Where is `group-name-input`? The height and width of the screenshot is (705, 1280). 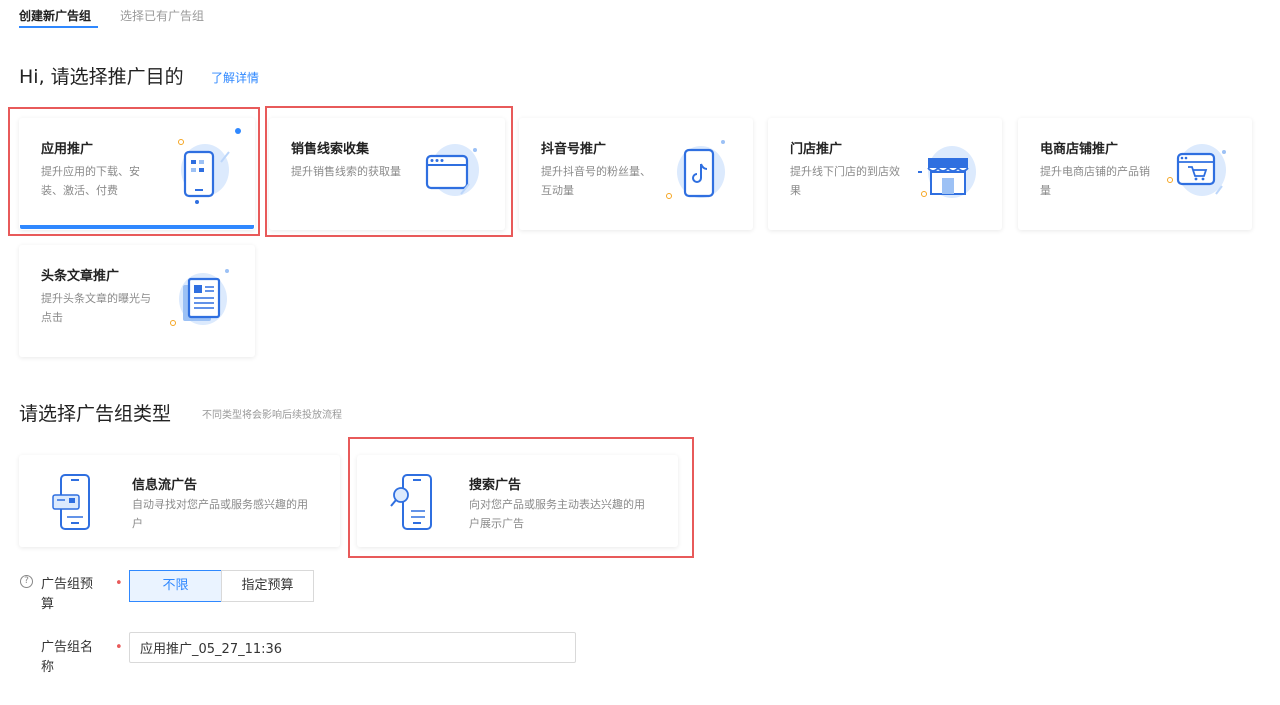 group-name-input is located at coordinates (352, 647).